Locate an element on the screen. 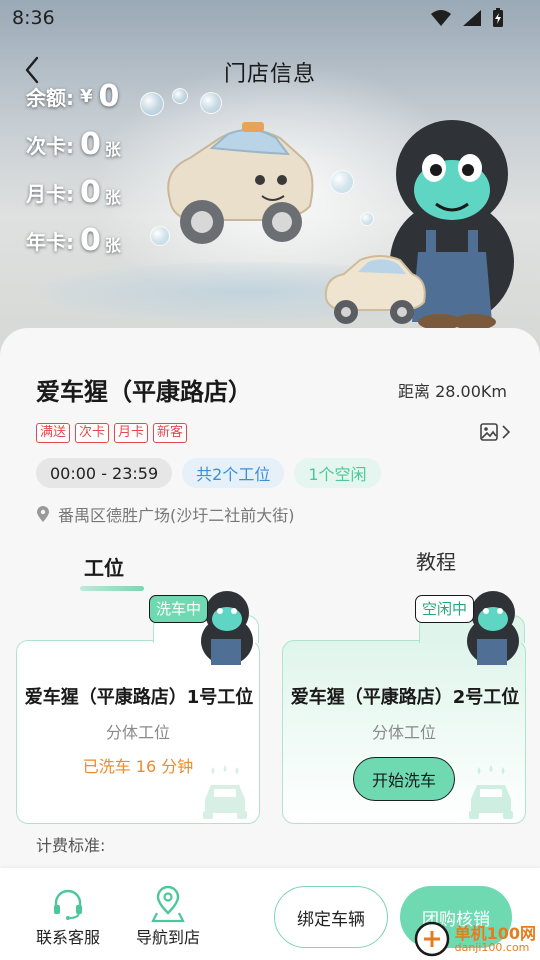  punch-card-label: 次卡: is located at coordinates (50, 145).